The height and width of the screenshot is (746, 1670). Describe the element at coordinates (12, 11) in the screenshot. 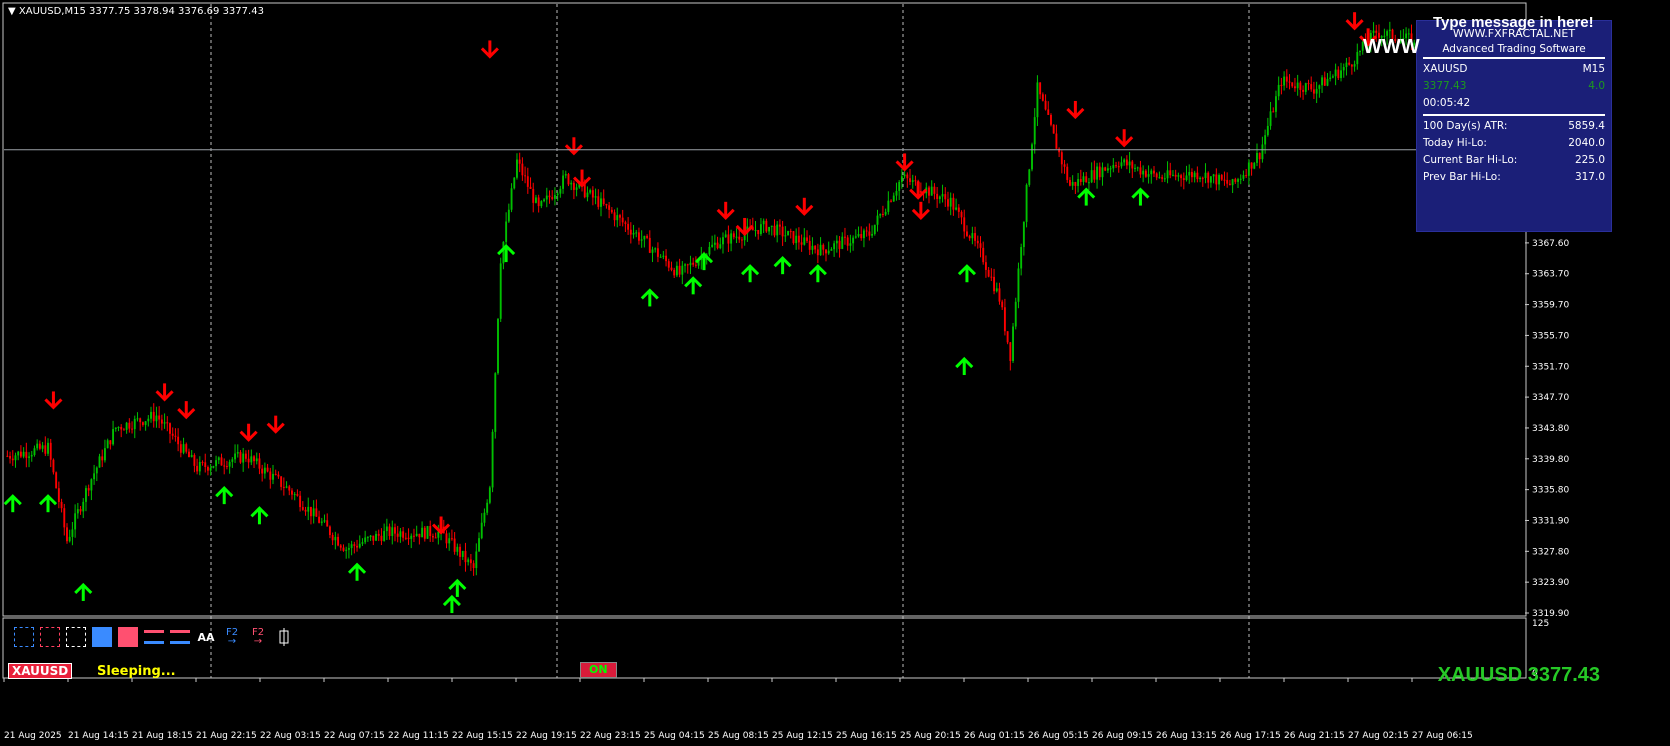

I see `collapse-triangle-icon: ▼` at that location.